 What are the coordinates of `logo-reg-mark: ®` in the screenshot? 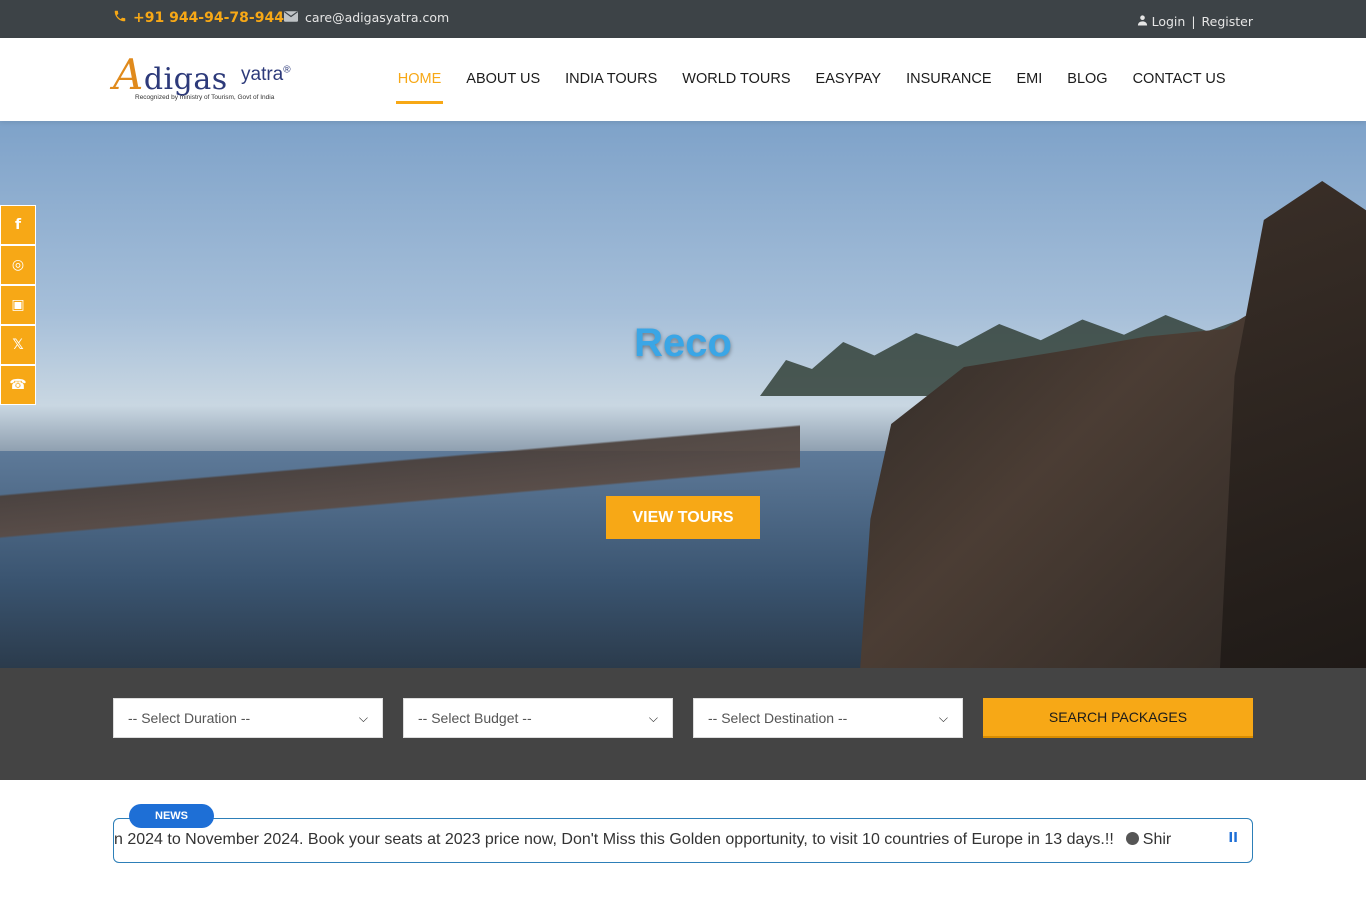 It's located at (287, 70).